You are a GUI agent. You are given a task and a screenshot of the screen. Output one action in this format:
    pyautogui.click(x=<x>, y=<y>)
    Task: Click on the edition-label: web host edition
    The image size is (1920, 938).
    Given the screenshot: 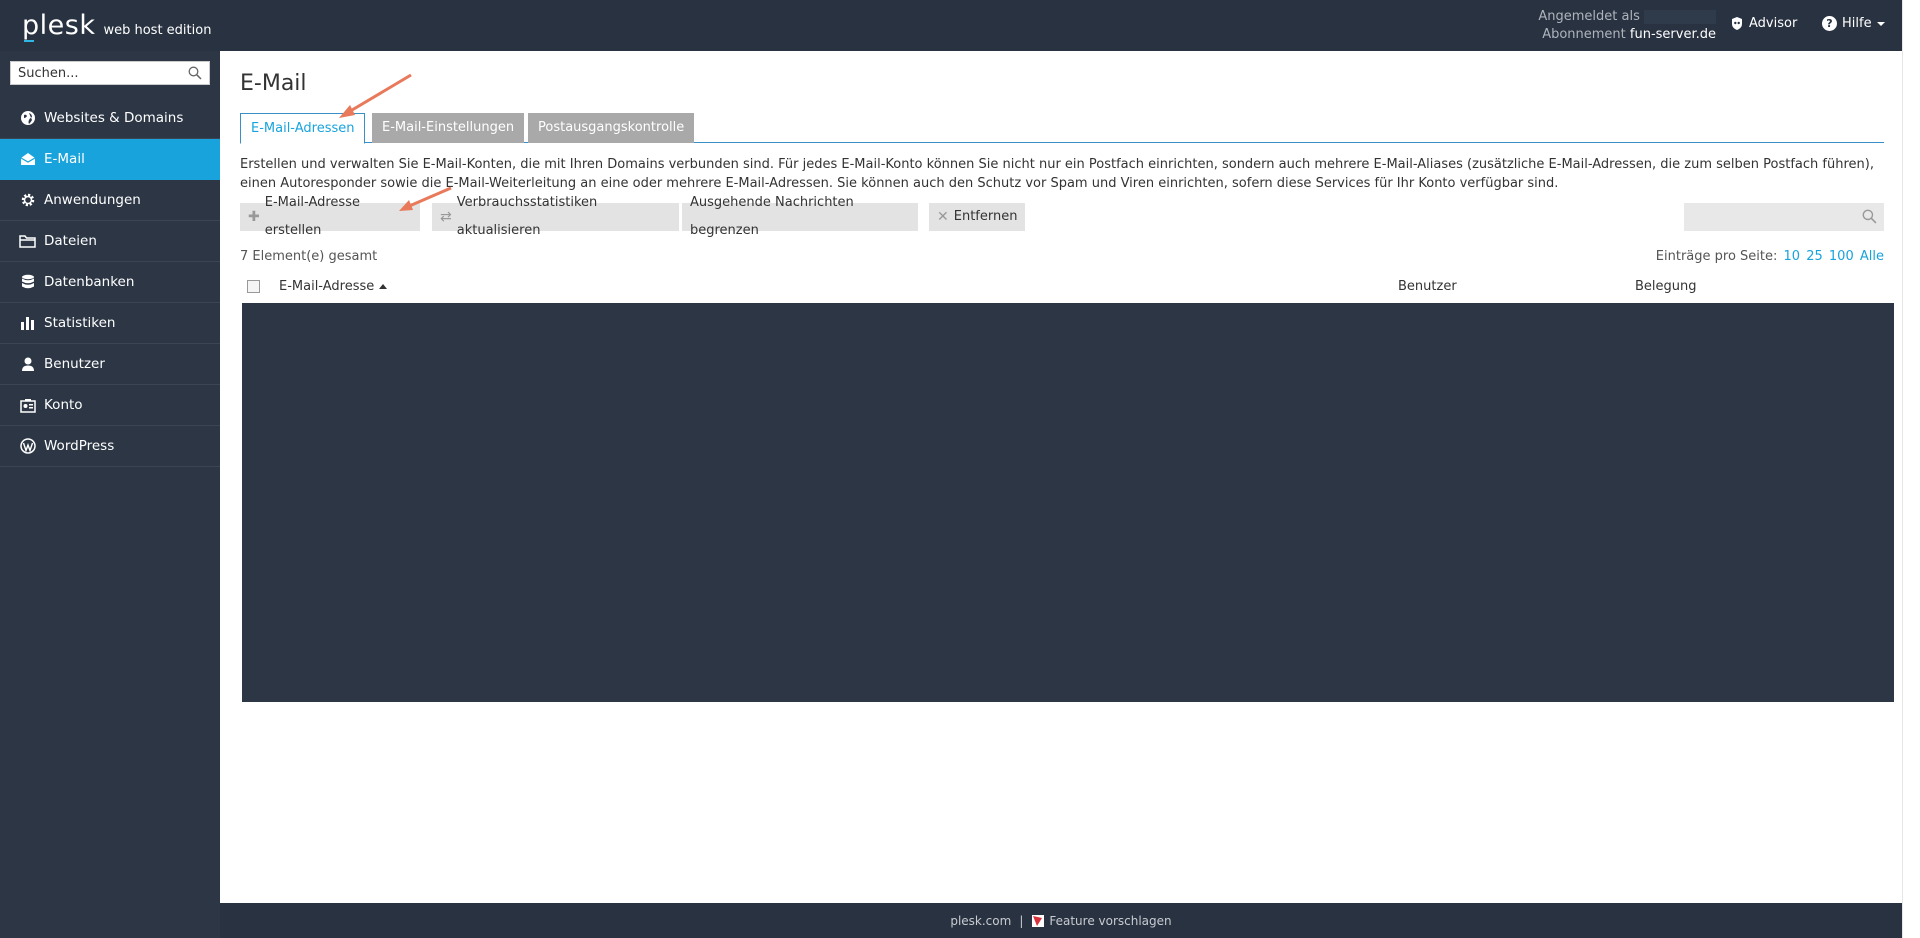 What is the action you would take?
    pyautogui.click(x=157, y=30)
    